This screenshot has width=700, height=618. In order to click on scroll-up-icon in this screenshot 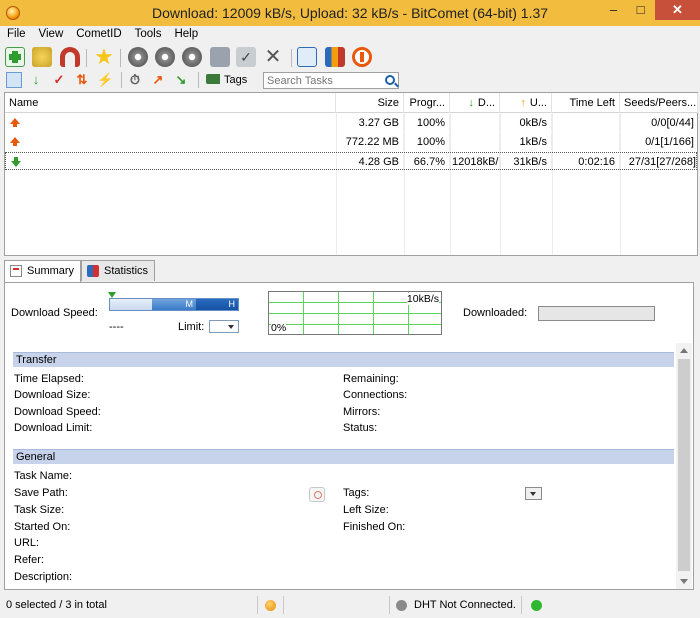, I will do `click(684, 350)`.